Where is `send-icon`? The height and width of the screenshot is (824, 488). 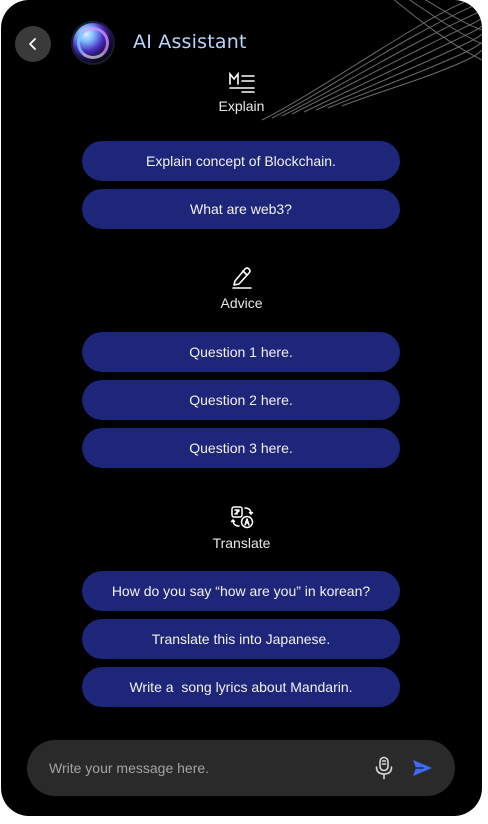 send-icon is located at coordinates (422, 768).